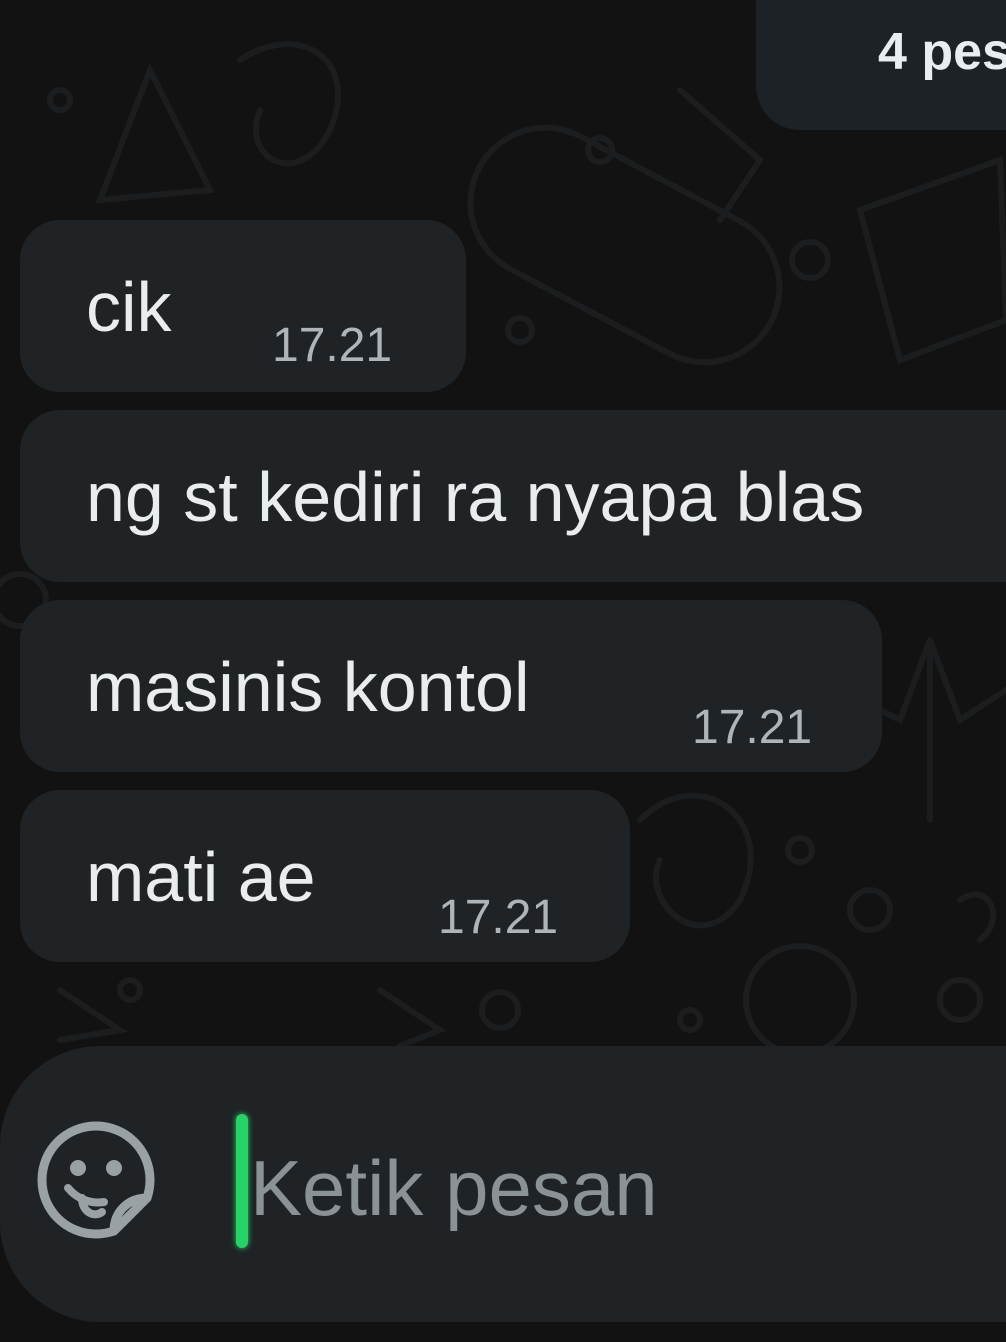 This screenshot has width=1006, height=1342. Describe the element at coordinates (129, 307) in the screenshot. I see `message-text: cik` at that location.